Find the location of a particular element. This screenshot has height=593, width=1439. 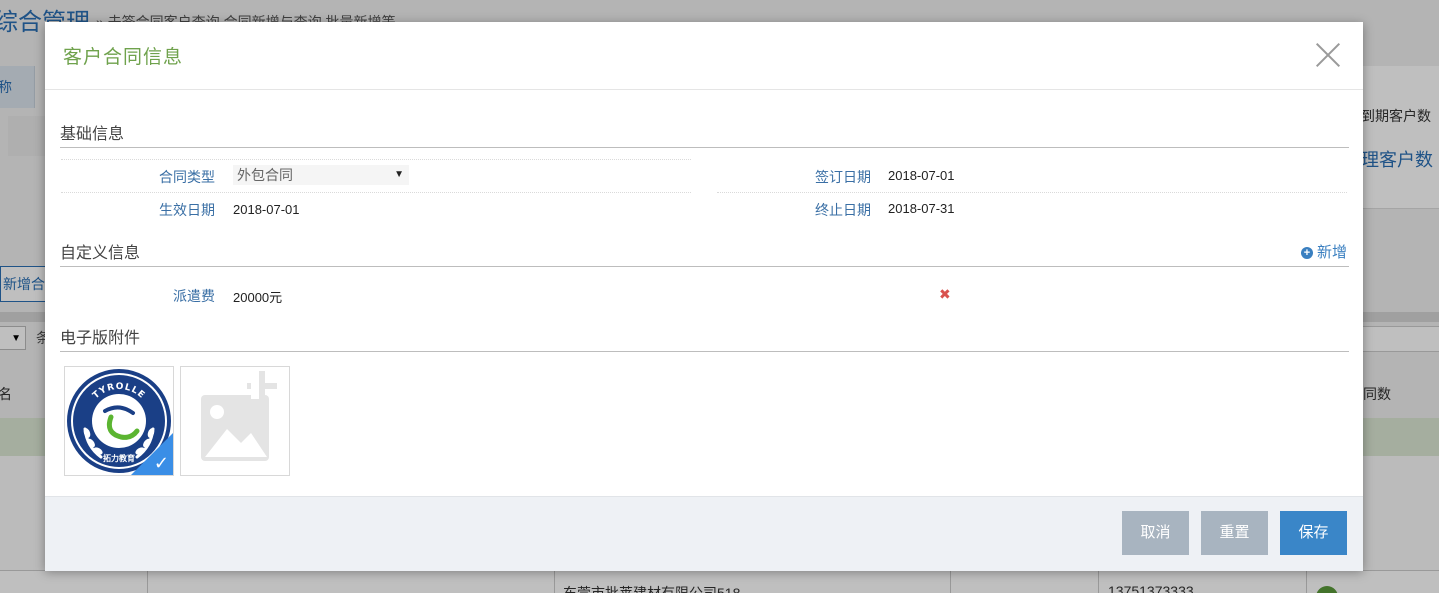

section-title-basic: 基础信息 is located at coordinates (92, 134).